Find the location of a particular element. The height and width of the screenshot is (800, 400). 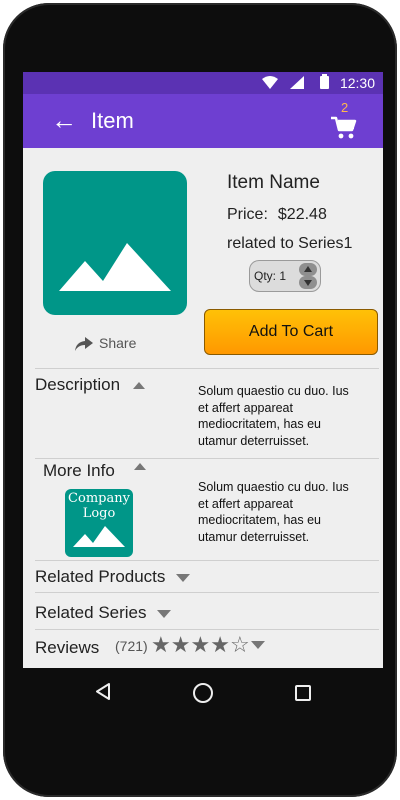

app-bar: ← Item 2 is located at coordinates (203, 121).